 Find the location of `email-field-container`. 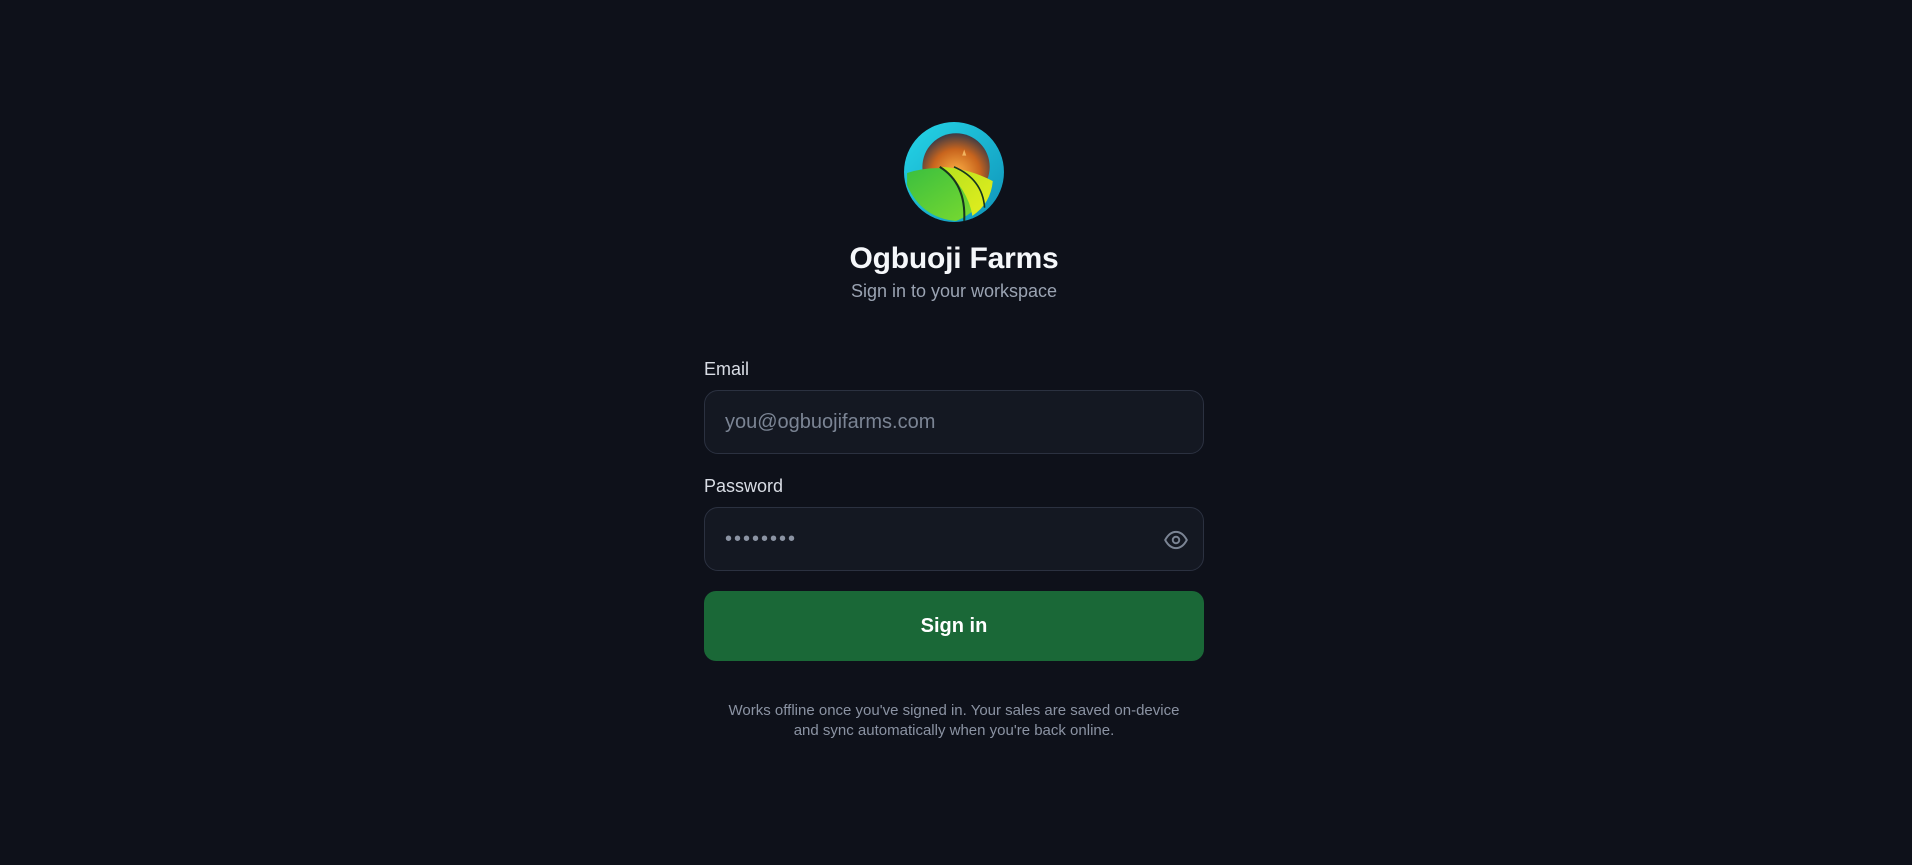

email-field-container is located at coordinates (954, 422).